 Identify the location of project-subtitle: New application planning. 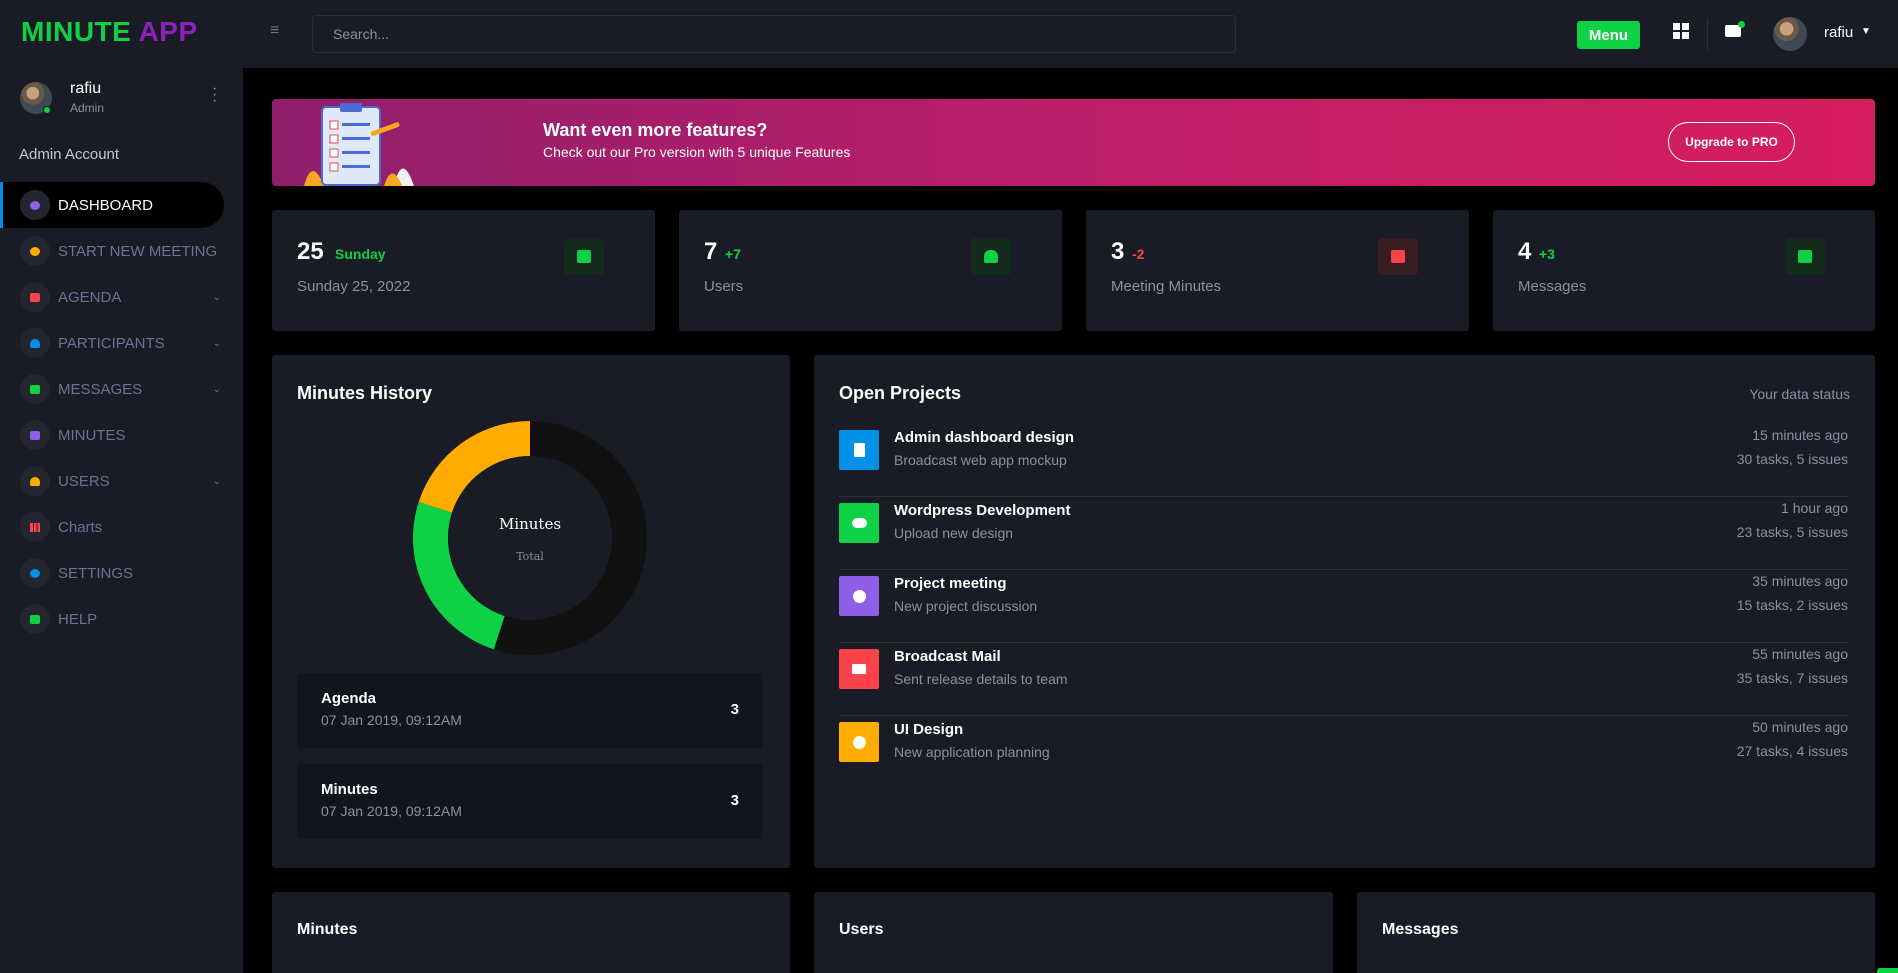
(972, 752).